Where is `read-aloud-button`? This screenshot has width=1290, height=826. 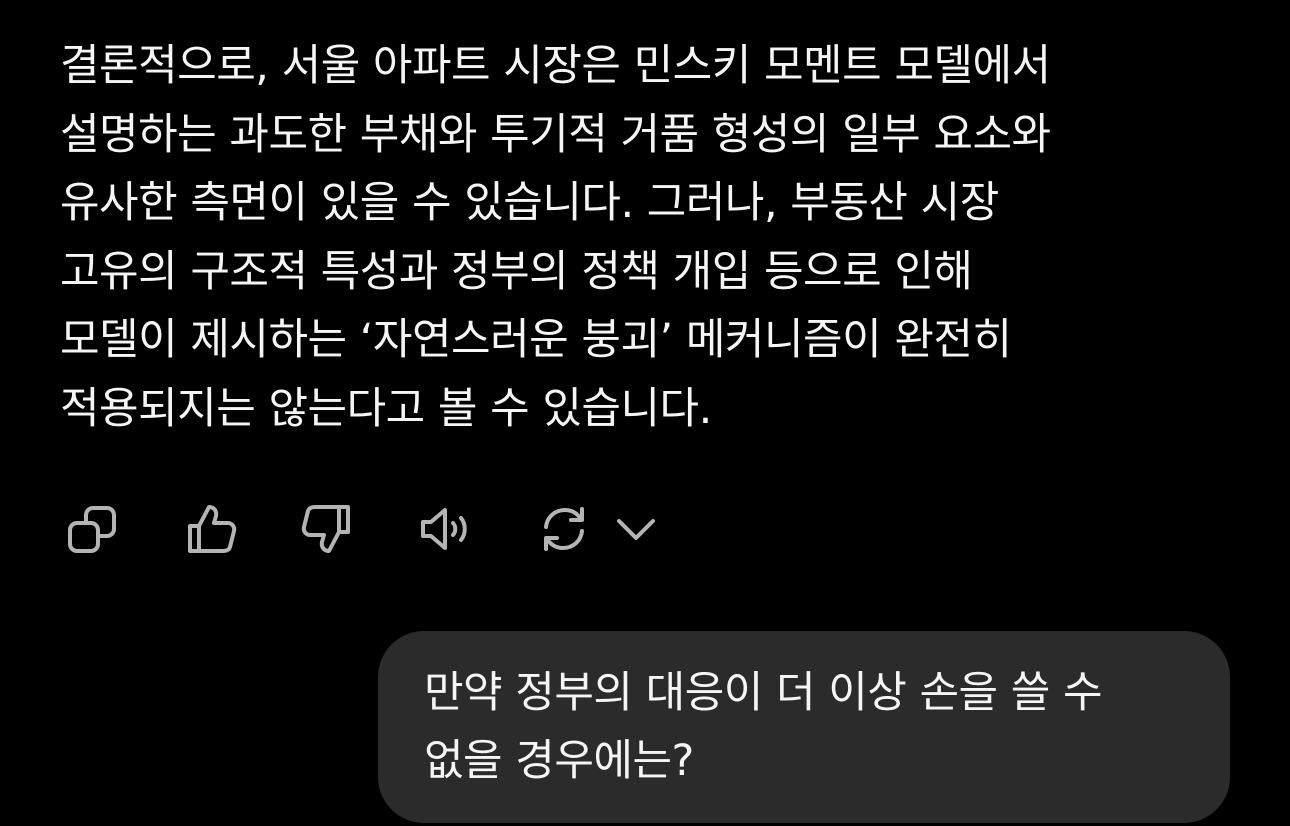 read-aloud-button is located at coordinates (446, 529).